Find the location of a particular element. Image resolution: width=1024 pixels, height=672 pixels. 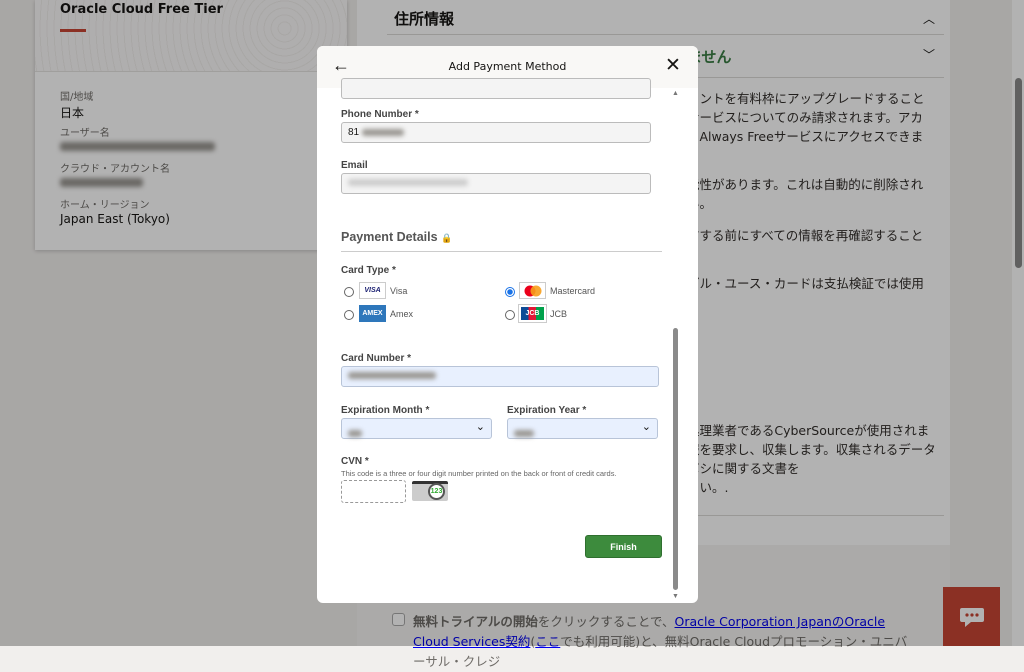

dialog-scrollbar: ▲ ▼ is located at coordinates (675, 345).